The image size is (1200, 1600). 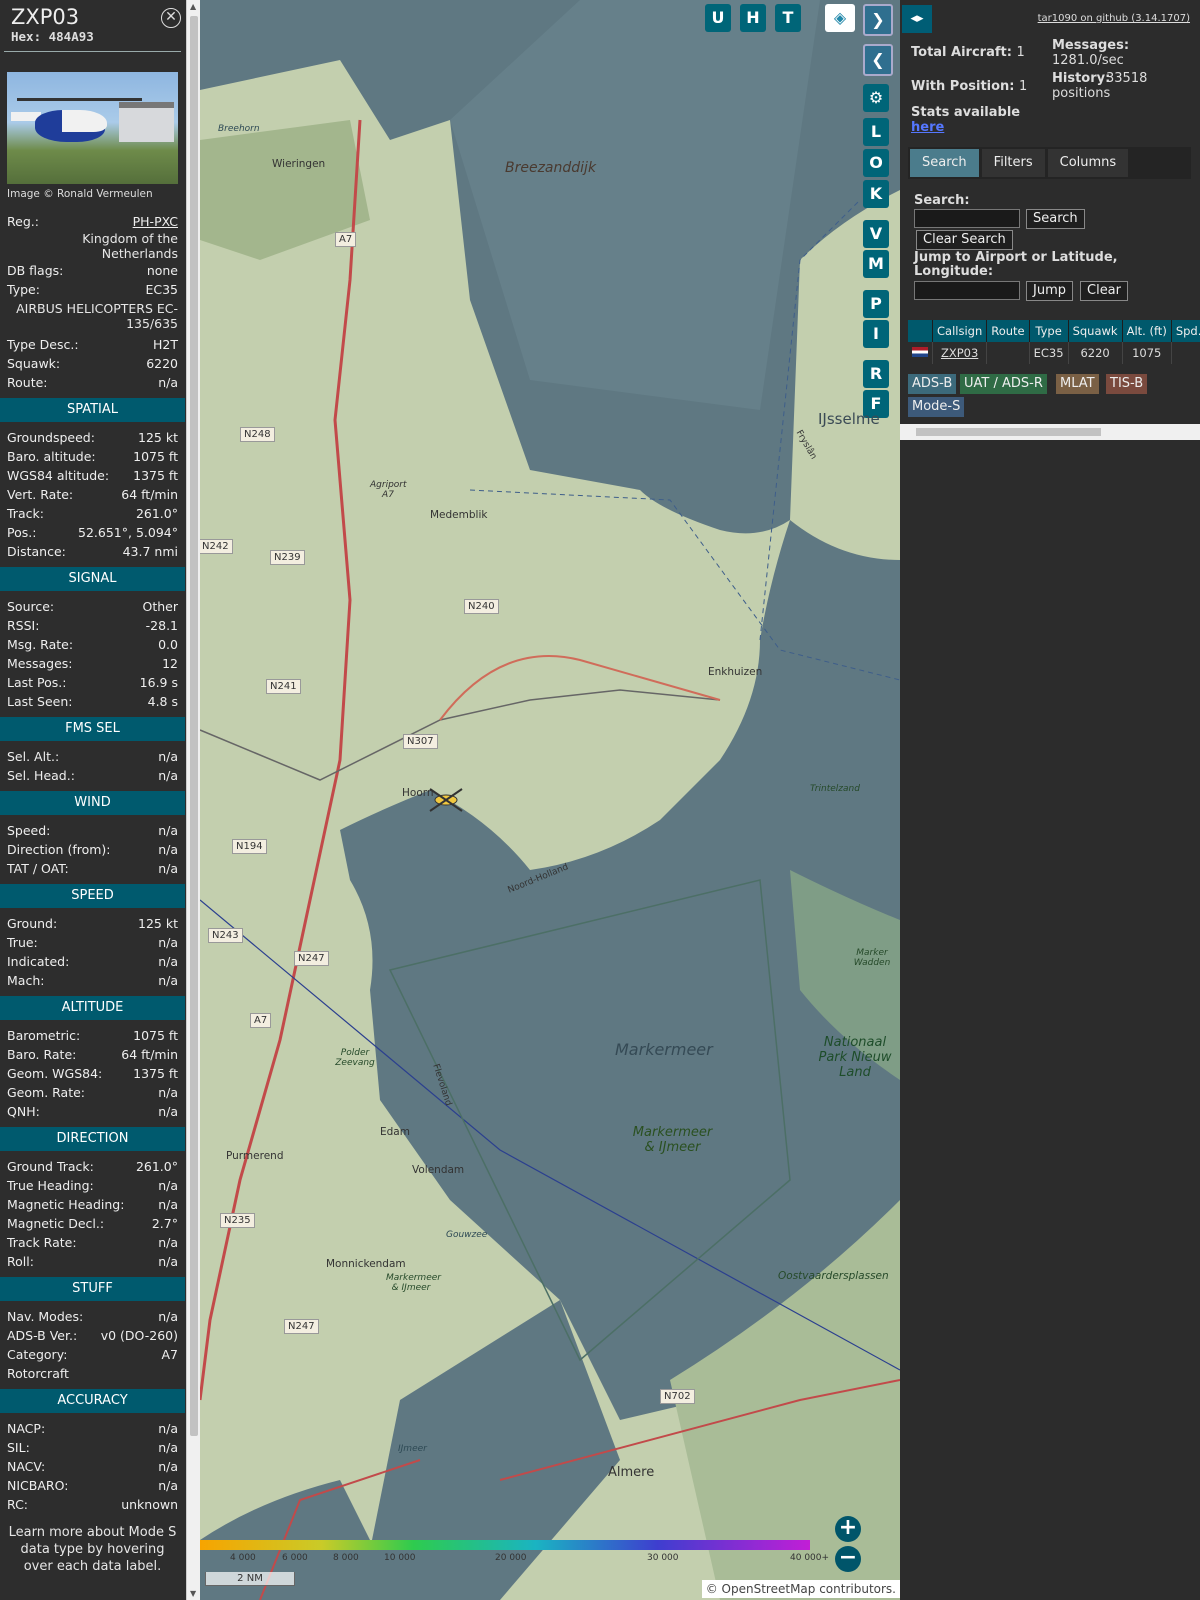 What do you see at coordinates (927, 127) in the screenshot?
I see `stats-link: here` at bounding box center [927, 127].